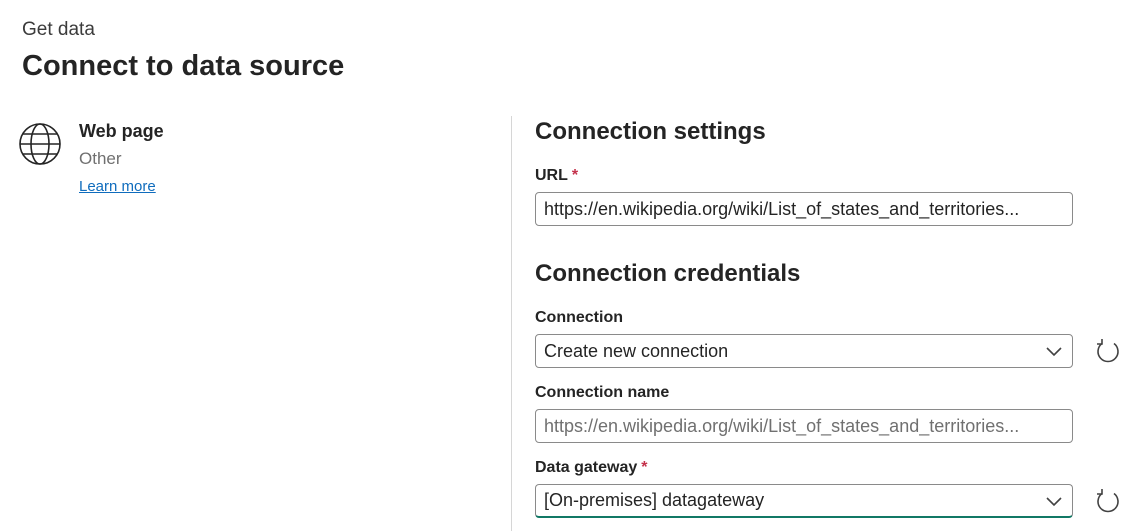 The width and height of the screenshot is (1135, 531). I want to click on data-gateway-label-text: Data gateway, so click(586, 467).